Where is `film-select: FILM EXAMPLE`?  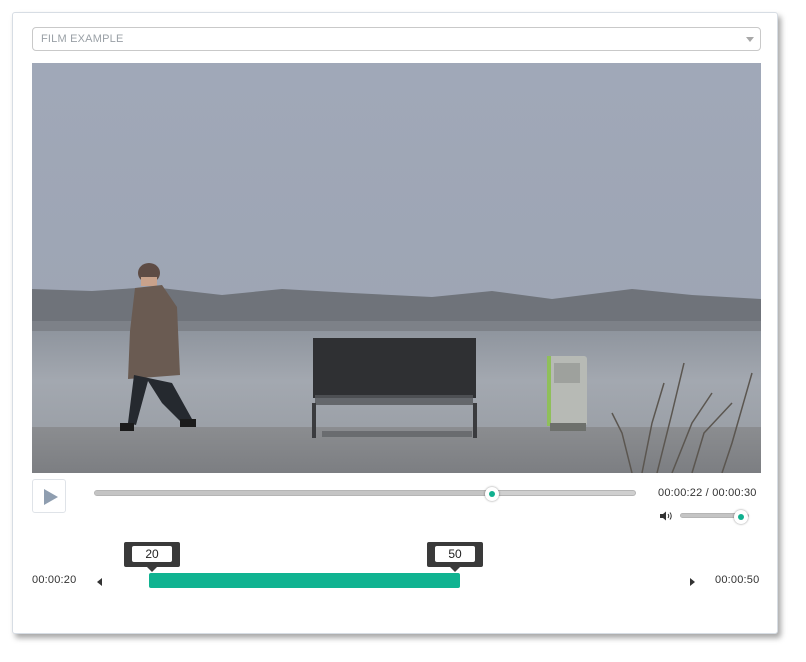 film-select: FILM EXAMPLE is located at coordinates (396, 39).